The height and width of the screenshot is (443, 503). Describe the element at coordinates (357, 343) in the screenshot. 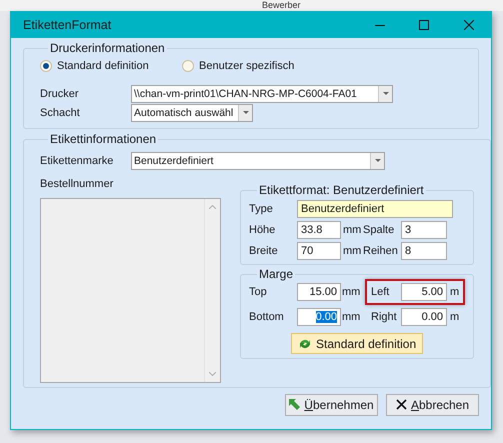

I see `standard-definition-button: Standard definition` at that location.